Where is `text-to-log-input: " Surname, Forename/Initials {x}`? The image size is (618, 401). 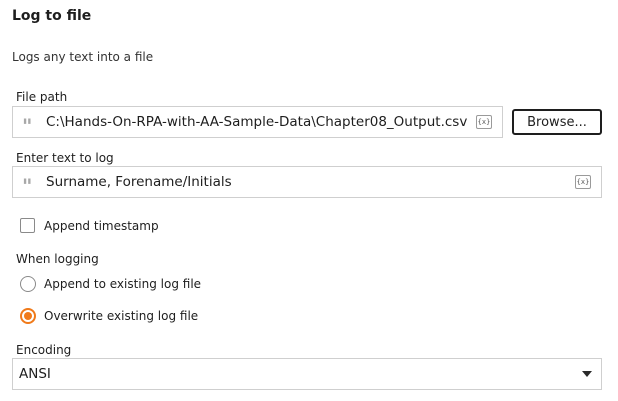 text-to-log-input: " Surname, Forename/Initials {x} is located at coordinates (307, 182).